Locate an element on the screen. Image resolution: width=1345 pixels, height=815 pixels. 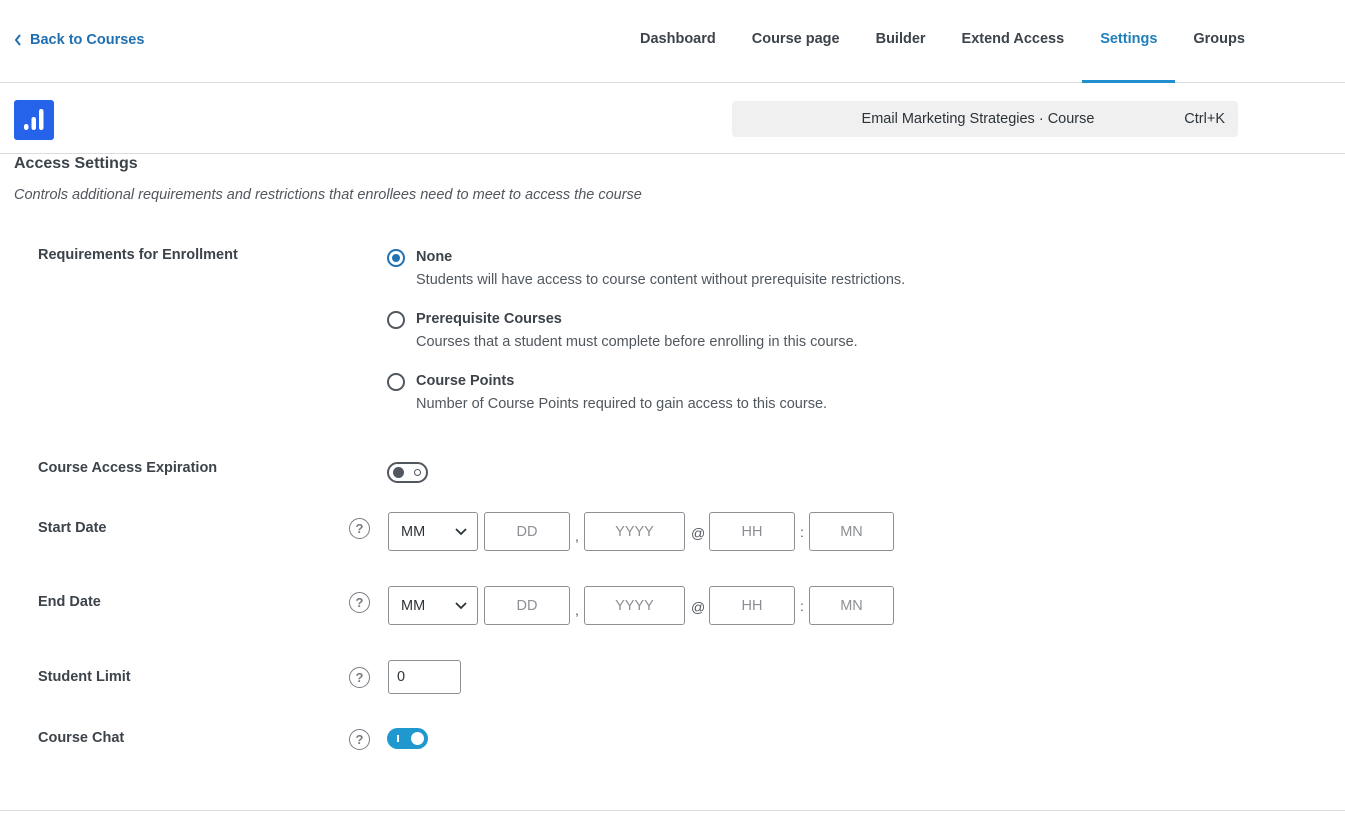
search-context-text: Email Marketing Strategies · Course is located at coordinates (978, 119).